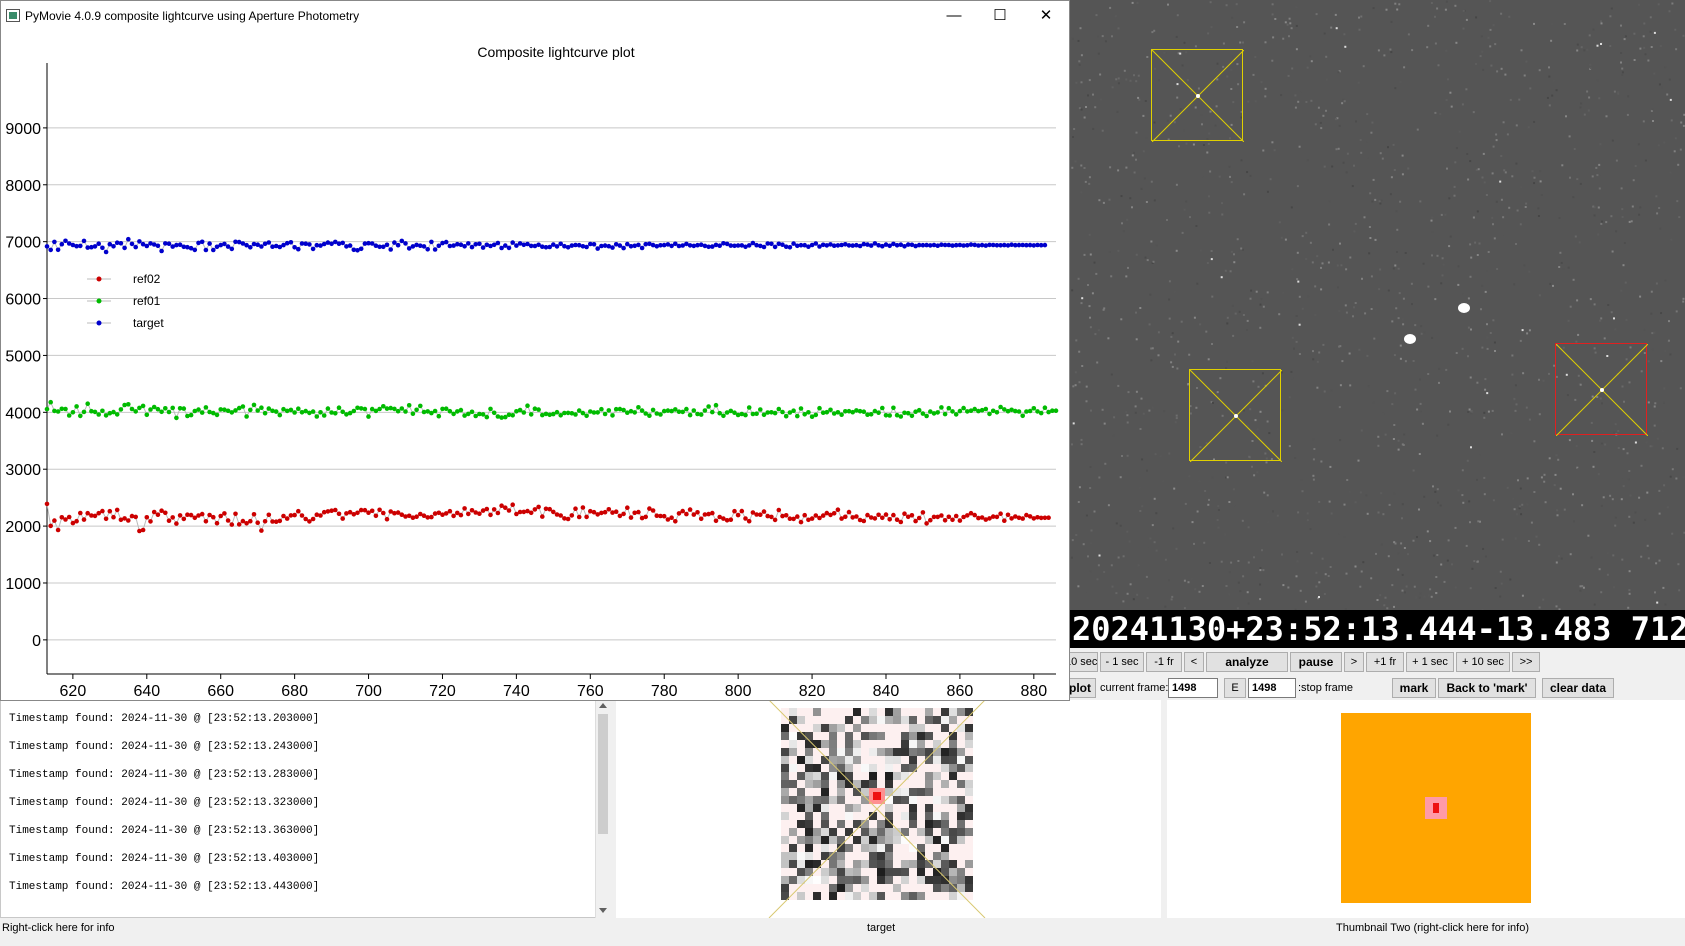 This screenshot has height=946, width=1685. I want to click on y-tick-label: 1000, so click(23, 584).